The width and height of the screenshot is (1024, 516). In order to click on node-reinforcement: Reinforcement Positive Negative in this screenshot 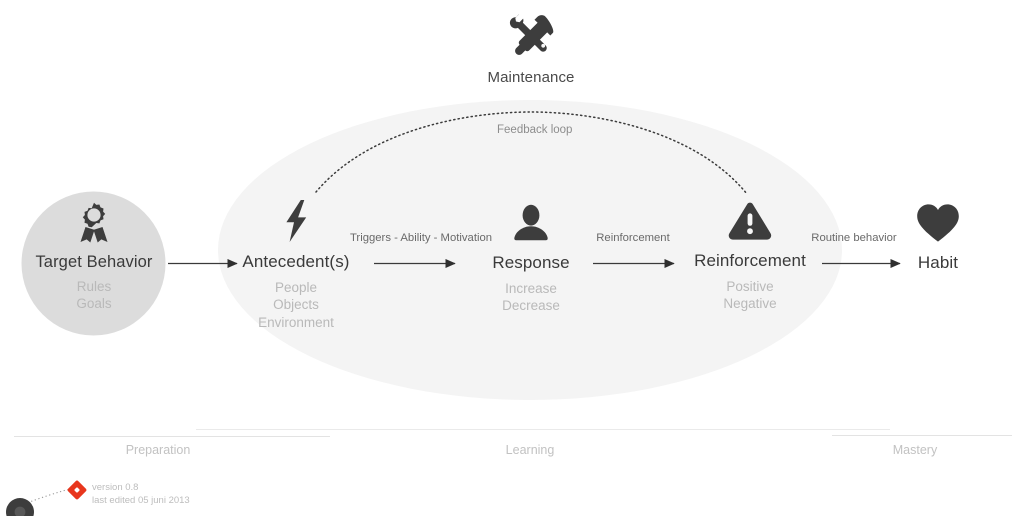, I will do `click(750, 257)`.